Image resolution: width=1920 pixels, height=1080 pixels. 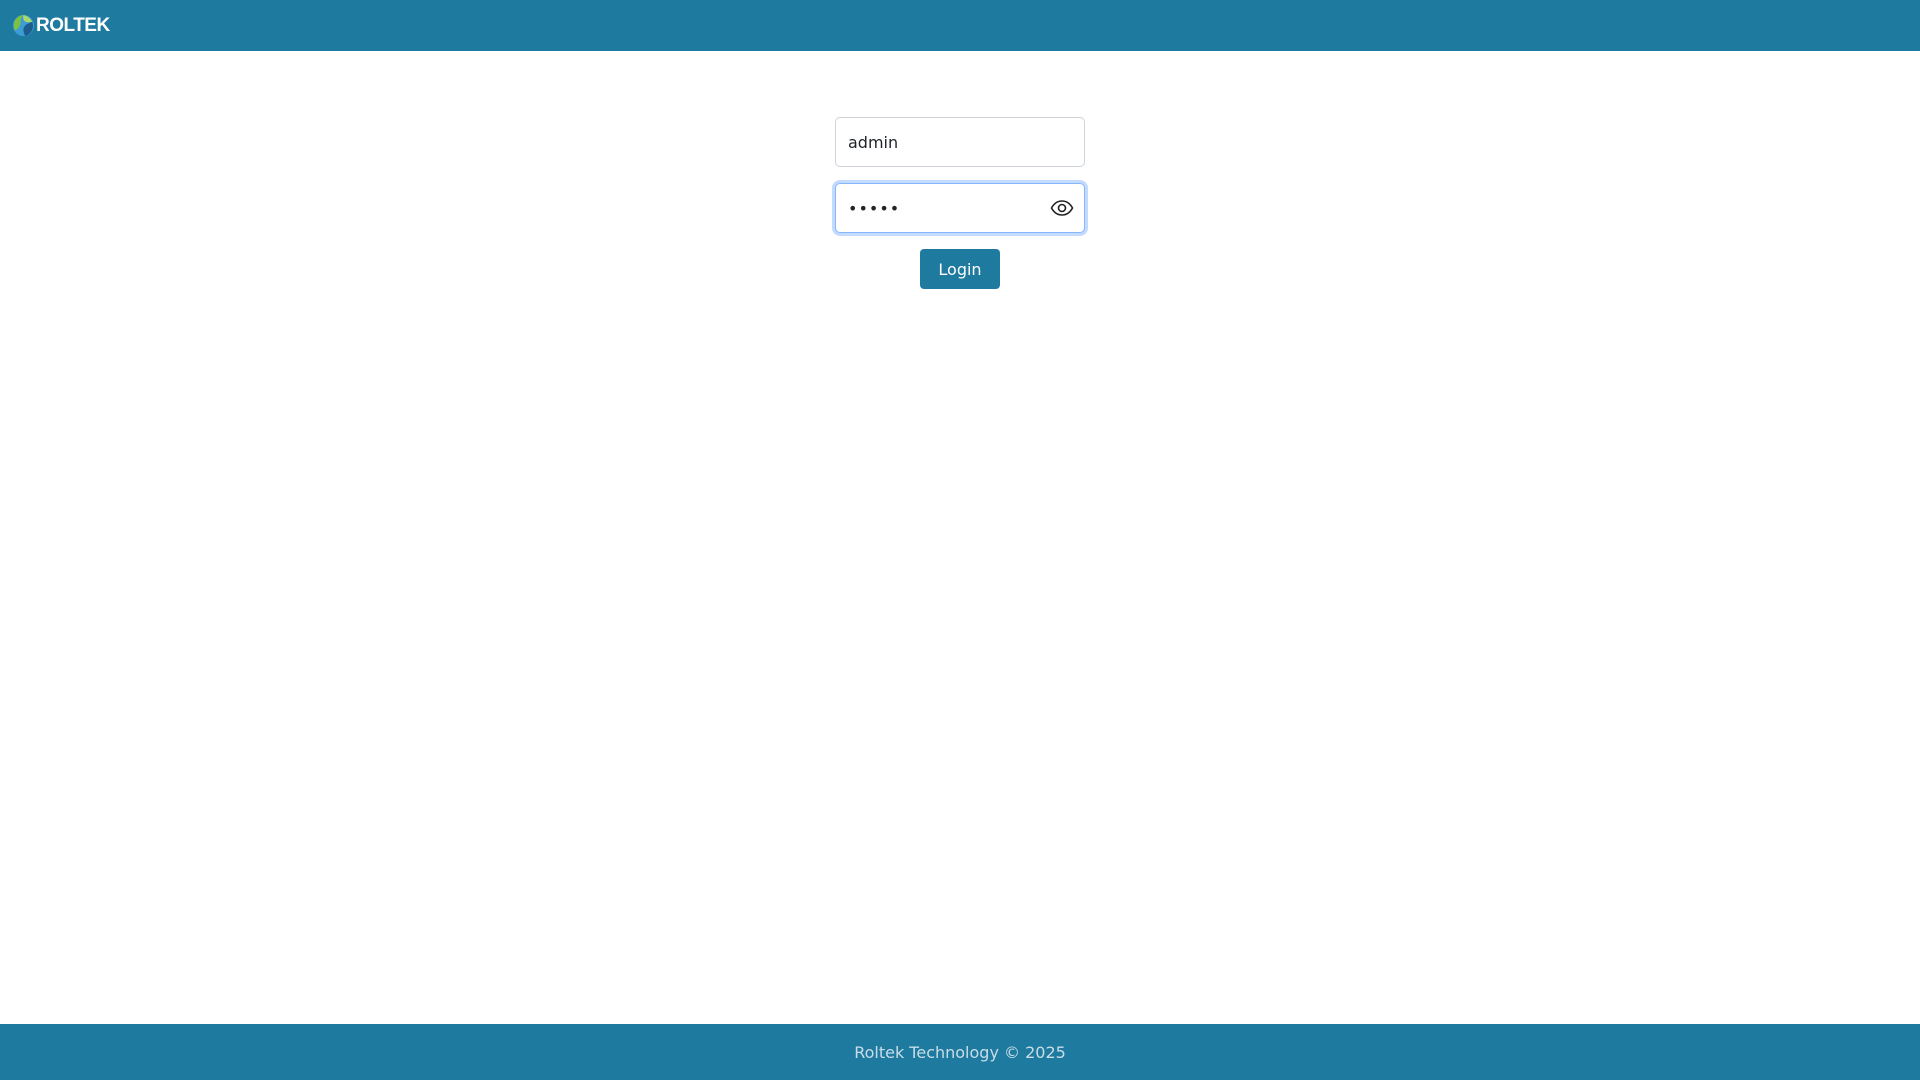 I want to click on username-field-wrapper, so click(x=960, y=142).